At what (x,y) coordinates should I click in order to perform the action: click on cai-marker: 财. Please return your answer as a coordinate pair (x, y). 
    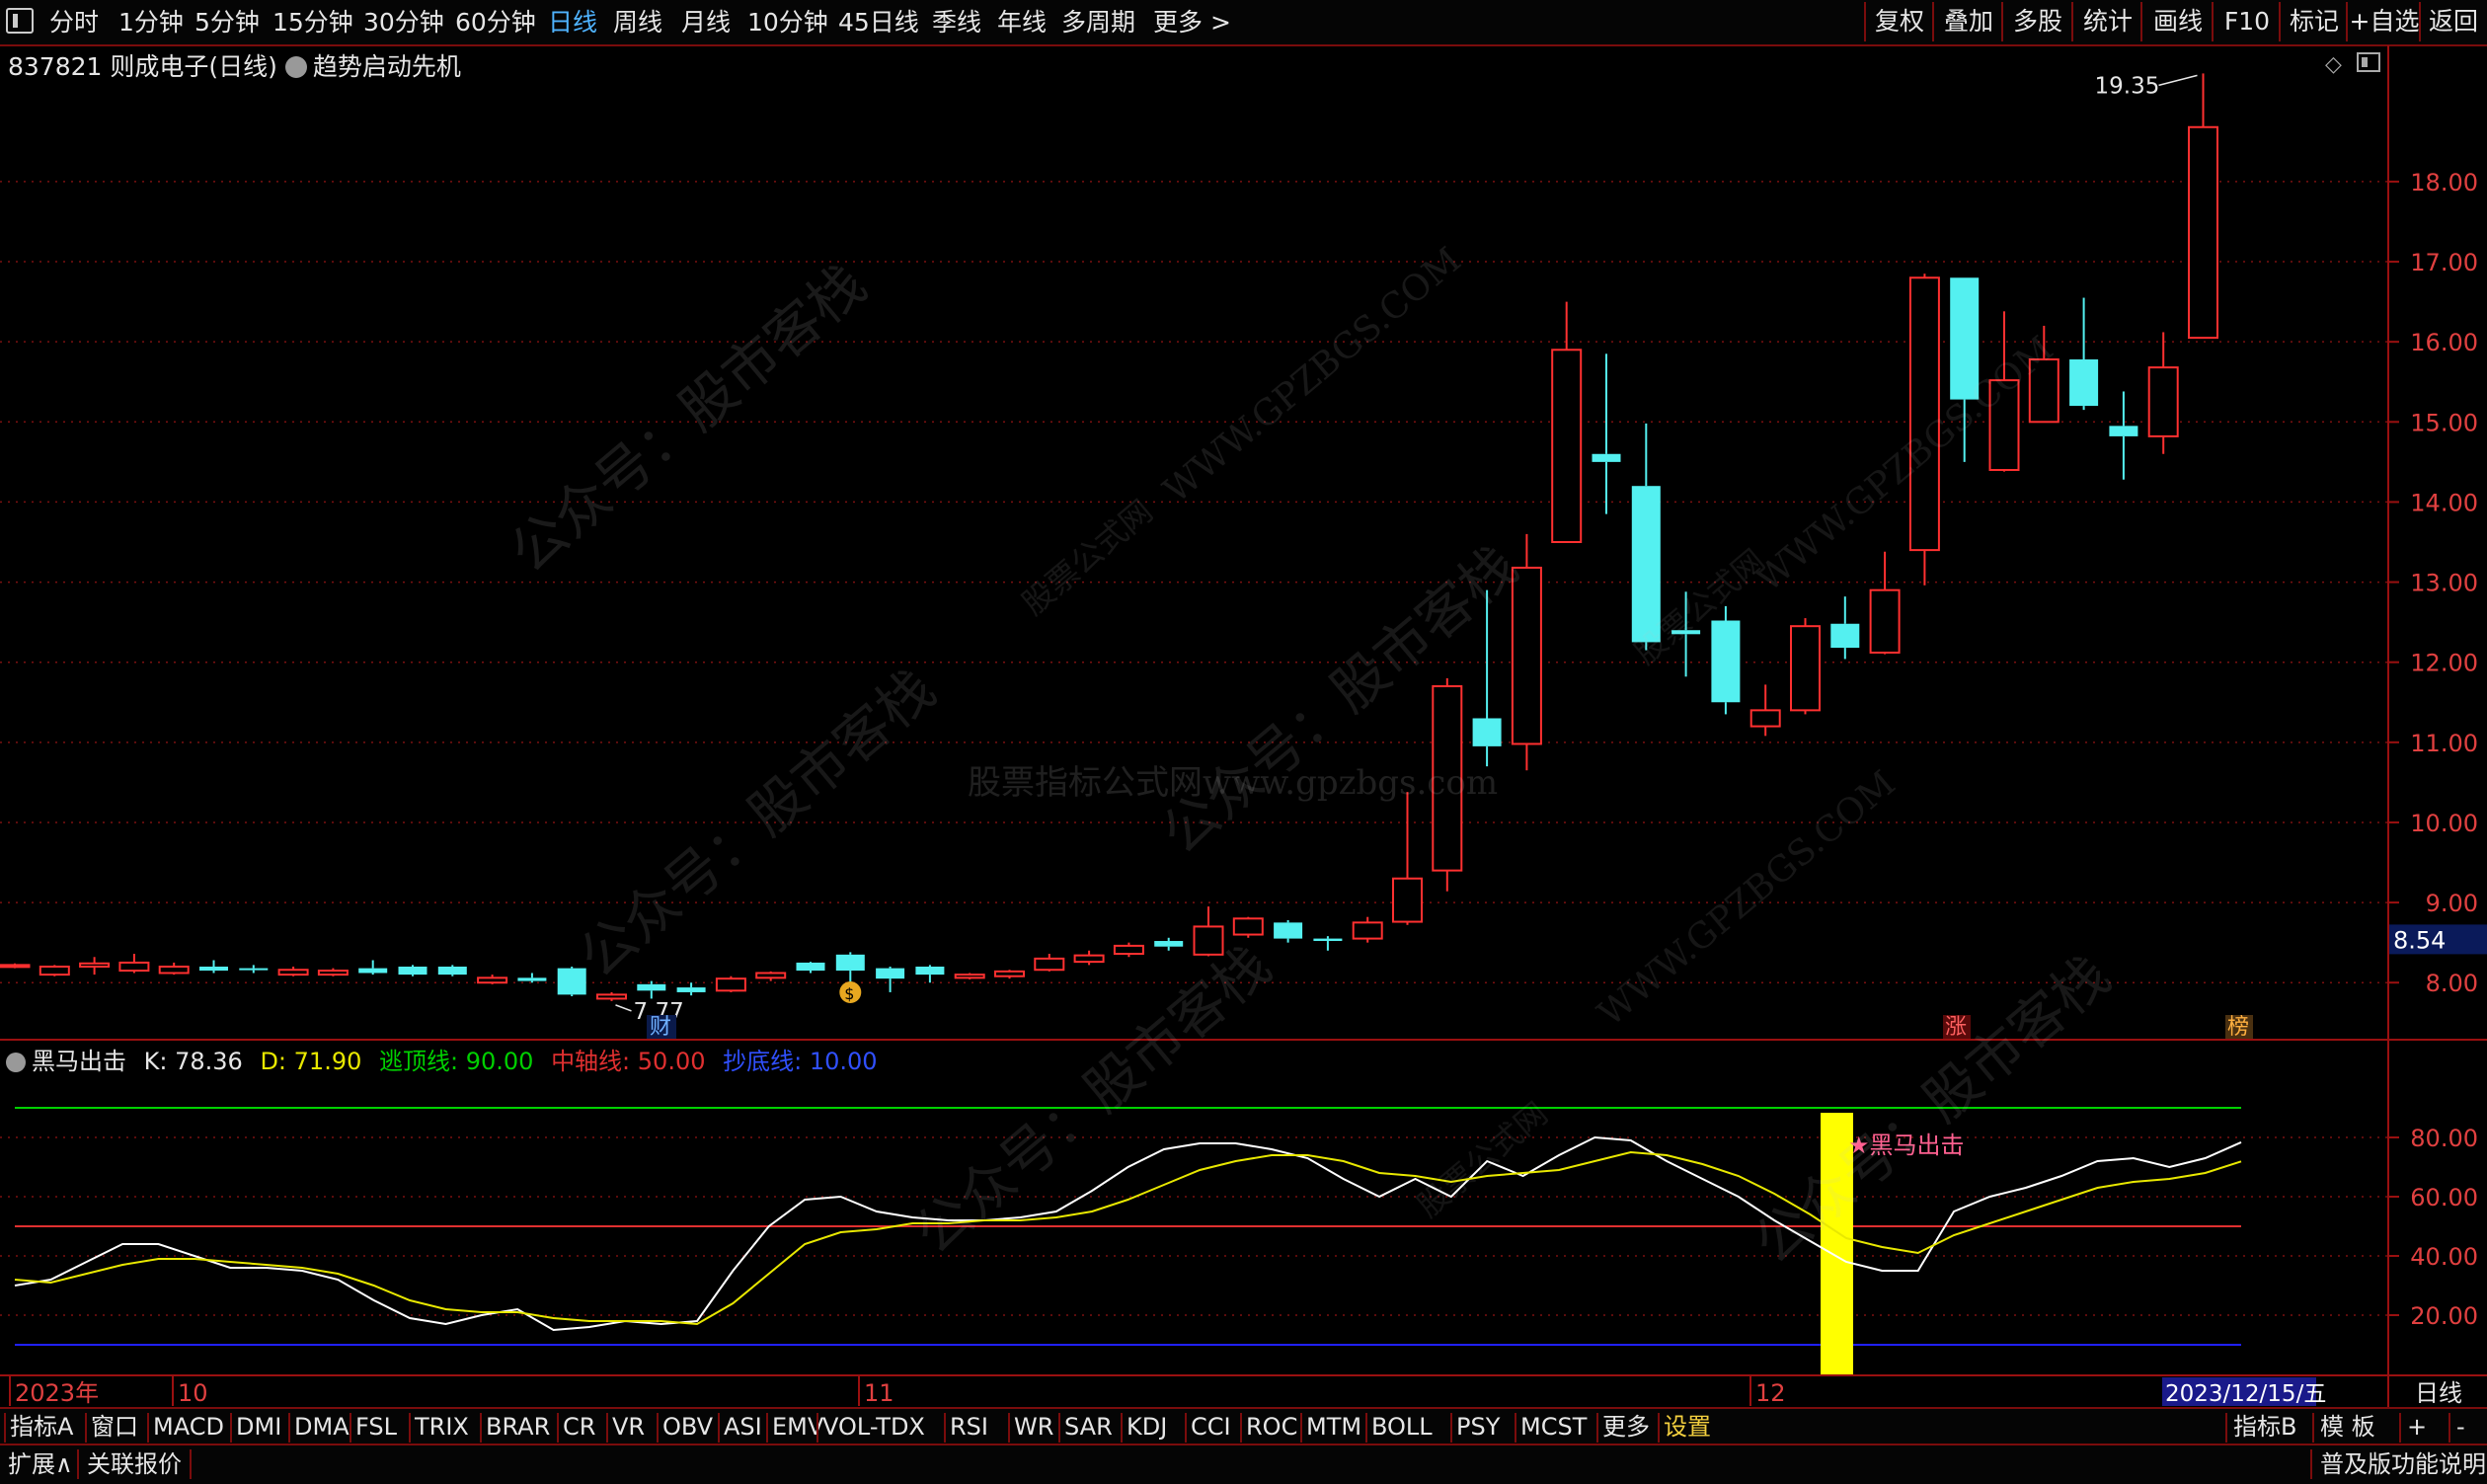
    Looking at the image, I should click on (660, 1027).